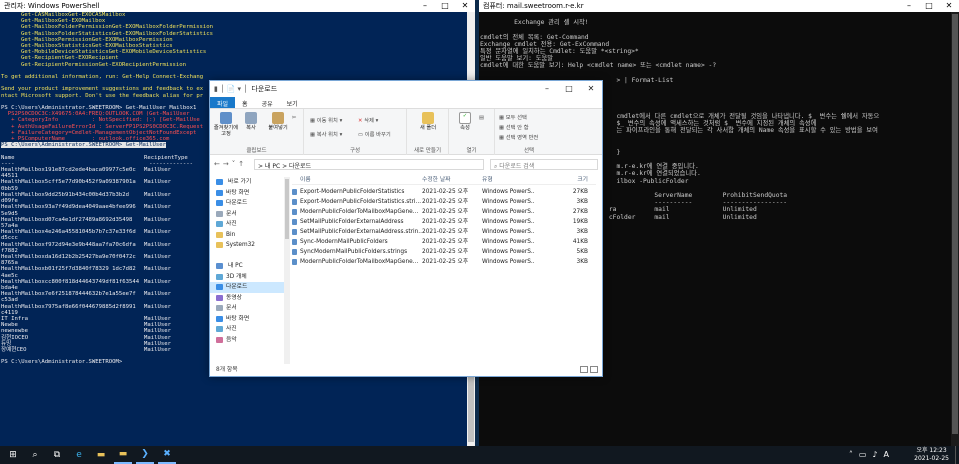 This screenshot has width=959, height=464. I want to click on cmd-exo-name: Get-EXOMailboxPermission, so click(132, 39).